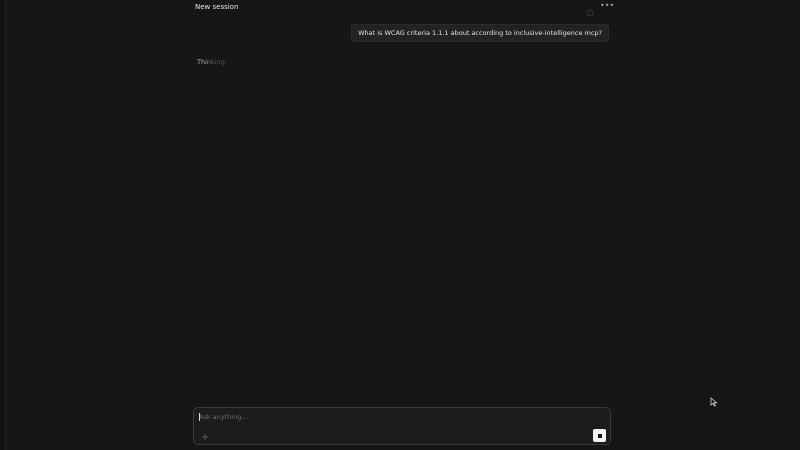 This screenshot has height=450, width=800. Describe the element at coordinates (607, 6) in the screenshot. I see `more-horizontal-icon: •••` at that location.